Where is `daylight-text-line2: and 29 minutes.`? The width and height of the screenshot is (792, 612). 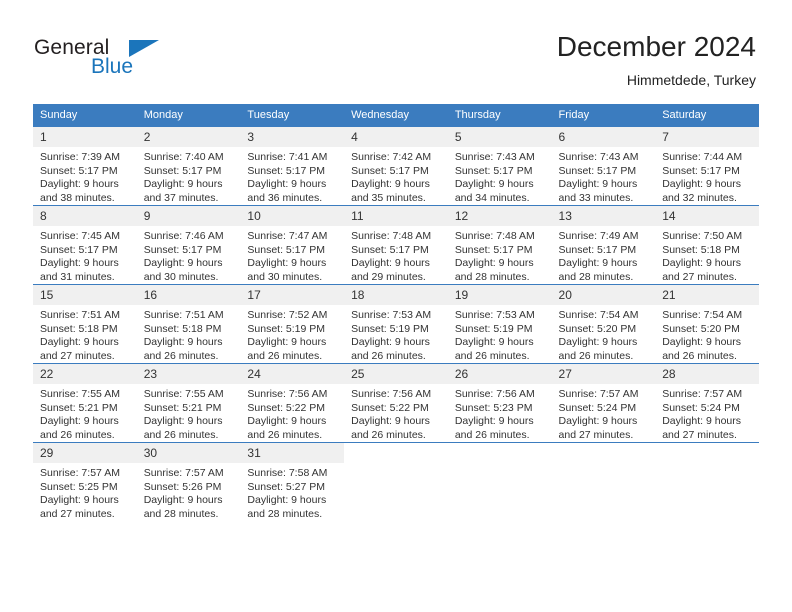
daylight-text-line2: and 29 minutes. is located at coordinates (388, 276).